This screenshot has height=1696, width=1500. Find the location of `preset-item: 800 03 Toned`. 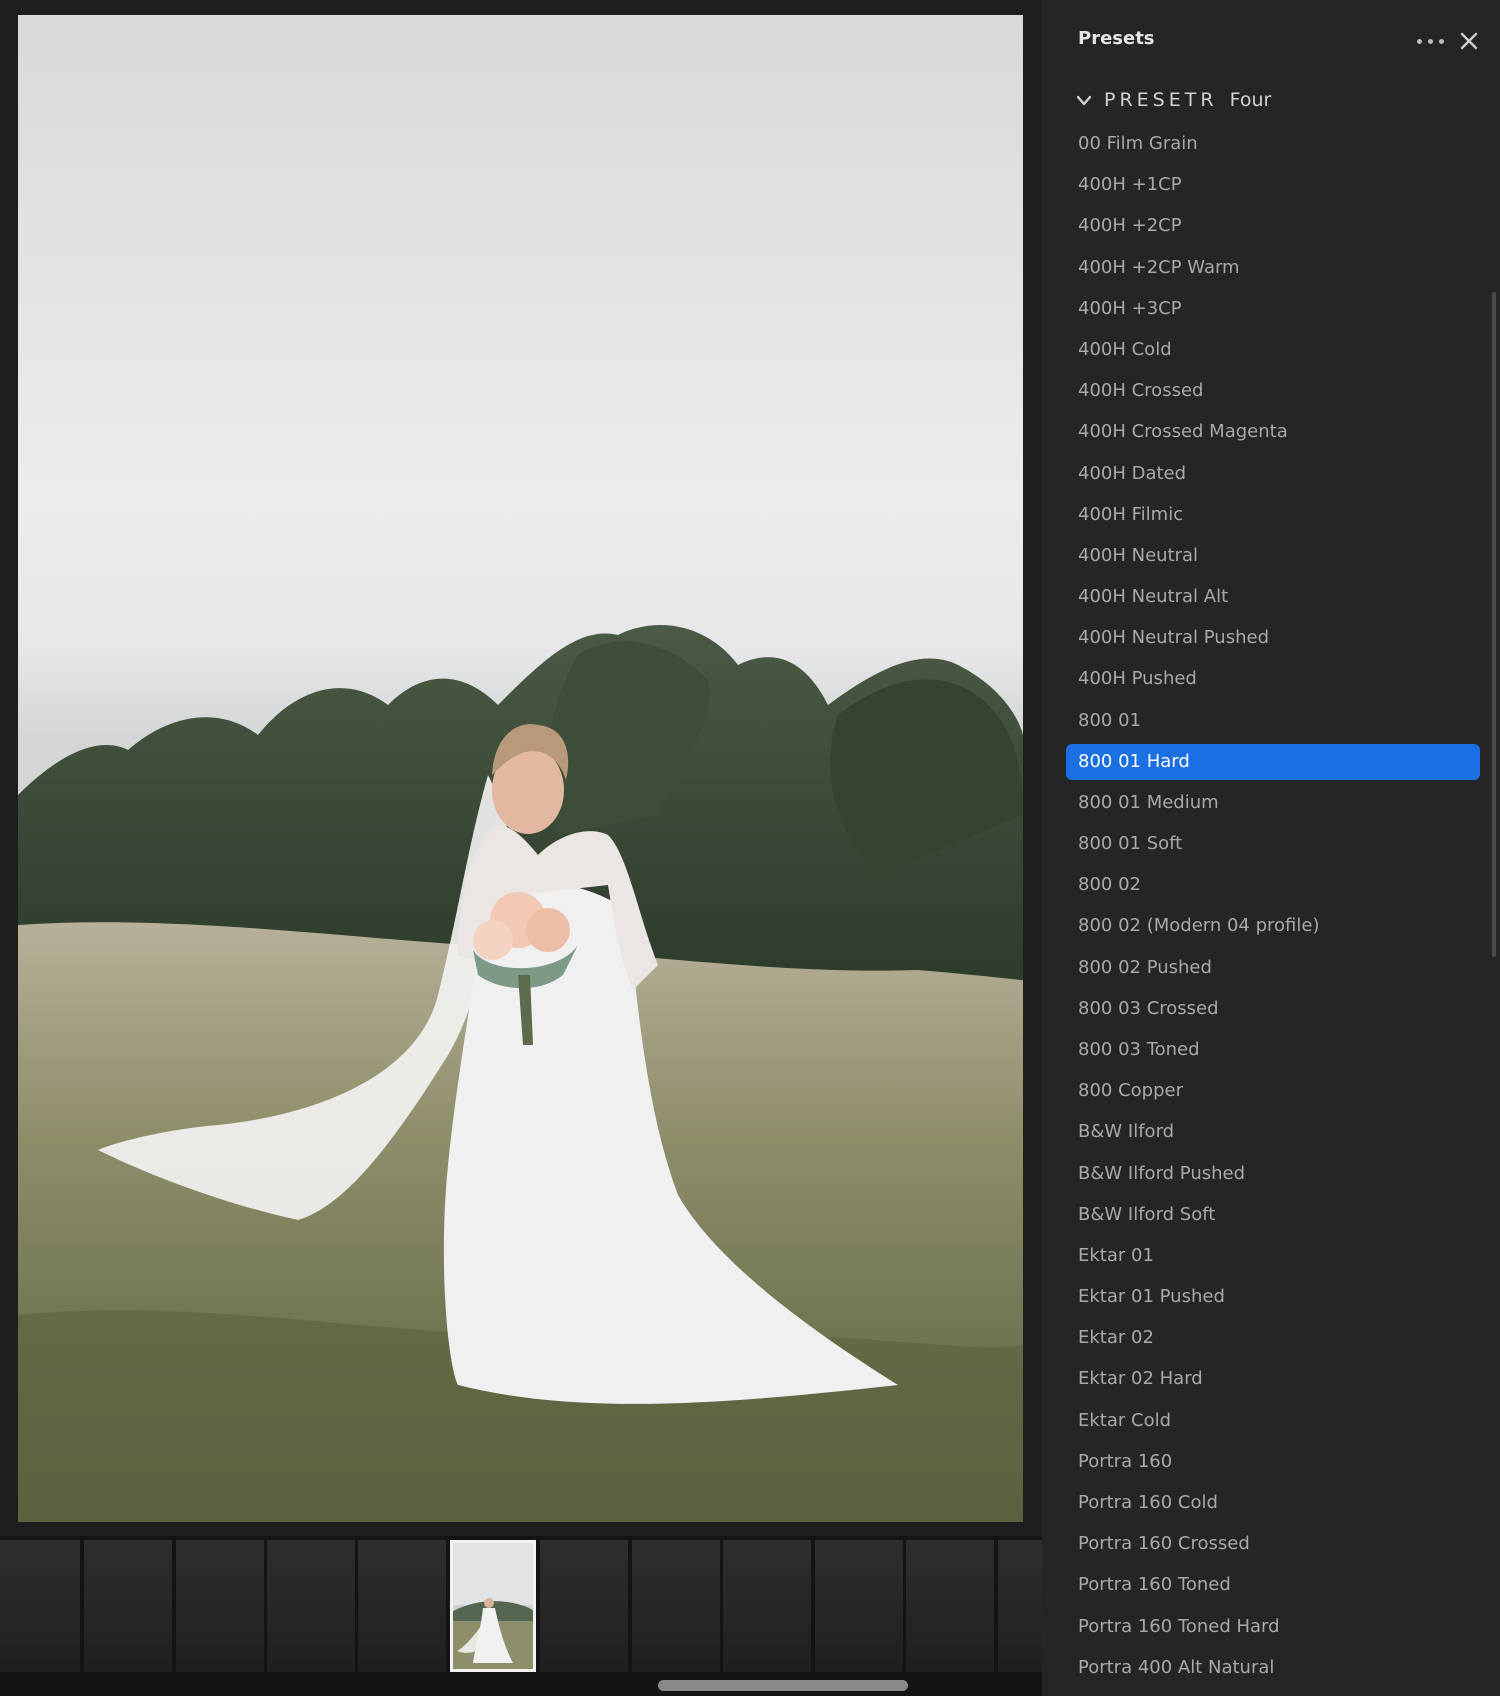

preset-item: 800 03 Toned is located at coordinates (1273, 1049).